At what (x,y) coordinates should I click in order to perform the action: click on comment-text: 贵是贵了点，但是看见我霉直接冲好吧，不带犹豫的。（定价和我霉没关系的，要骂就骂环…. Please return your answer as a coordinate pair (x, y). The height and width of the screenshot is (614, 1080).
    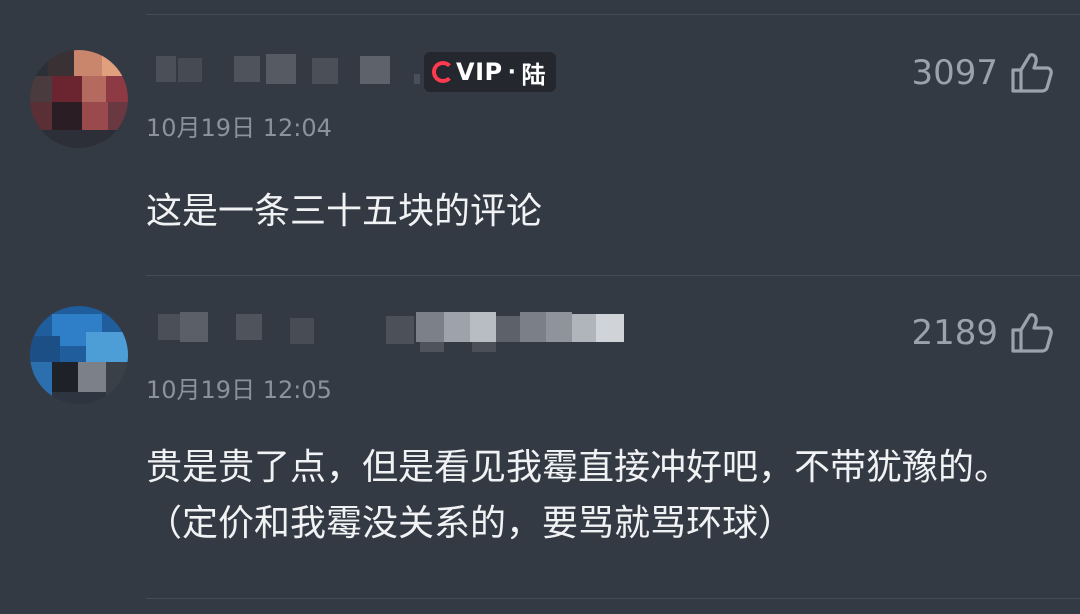
    Looking at the image, I should click on (578, 495).